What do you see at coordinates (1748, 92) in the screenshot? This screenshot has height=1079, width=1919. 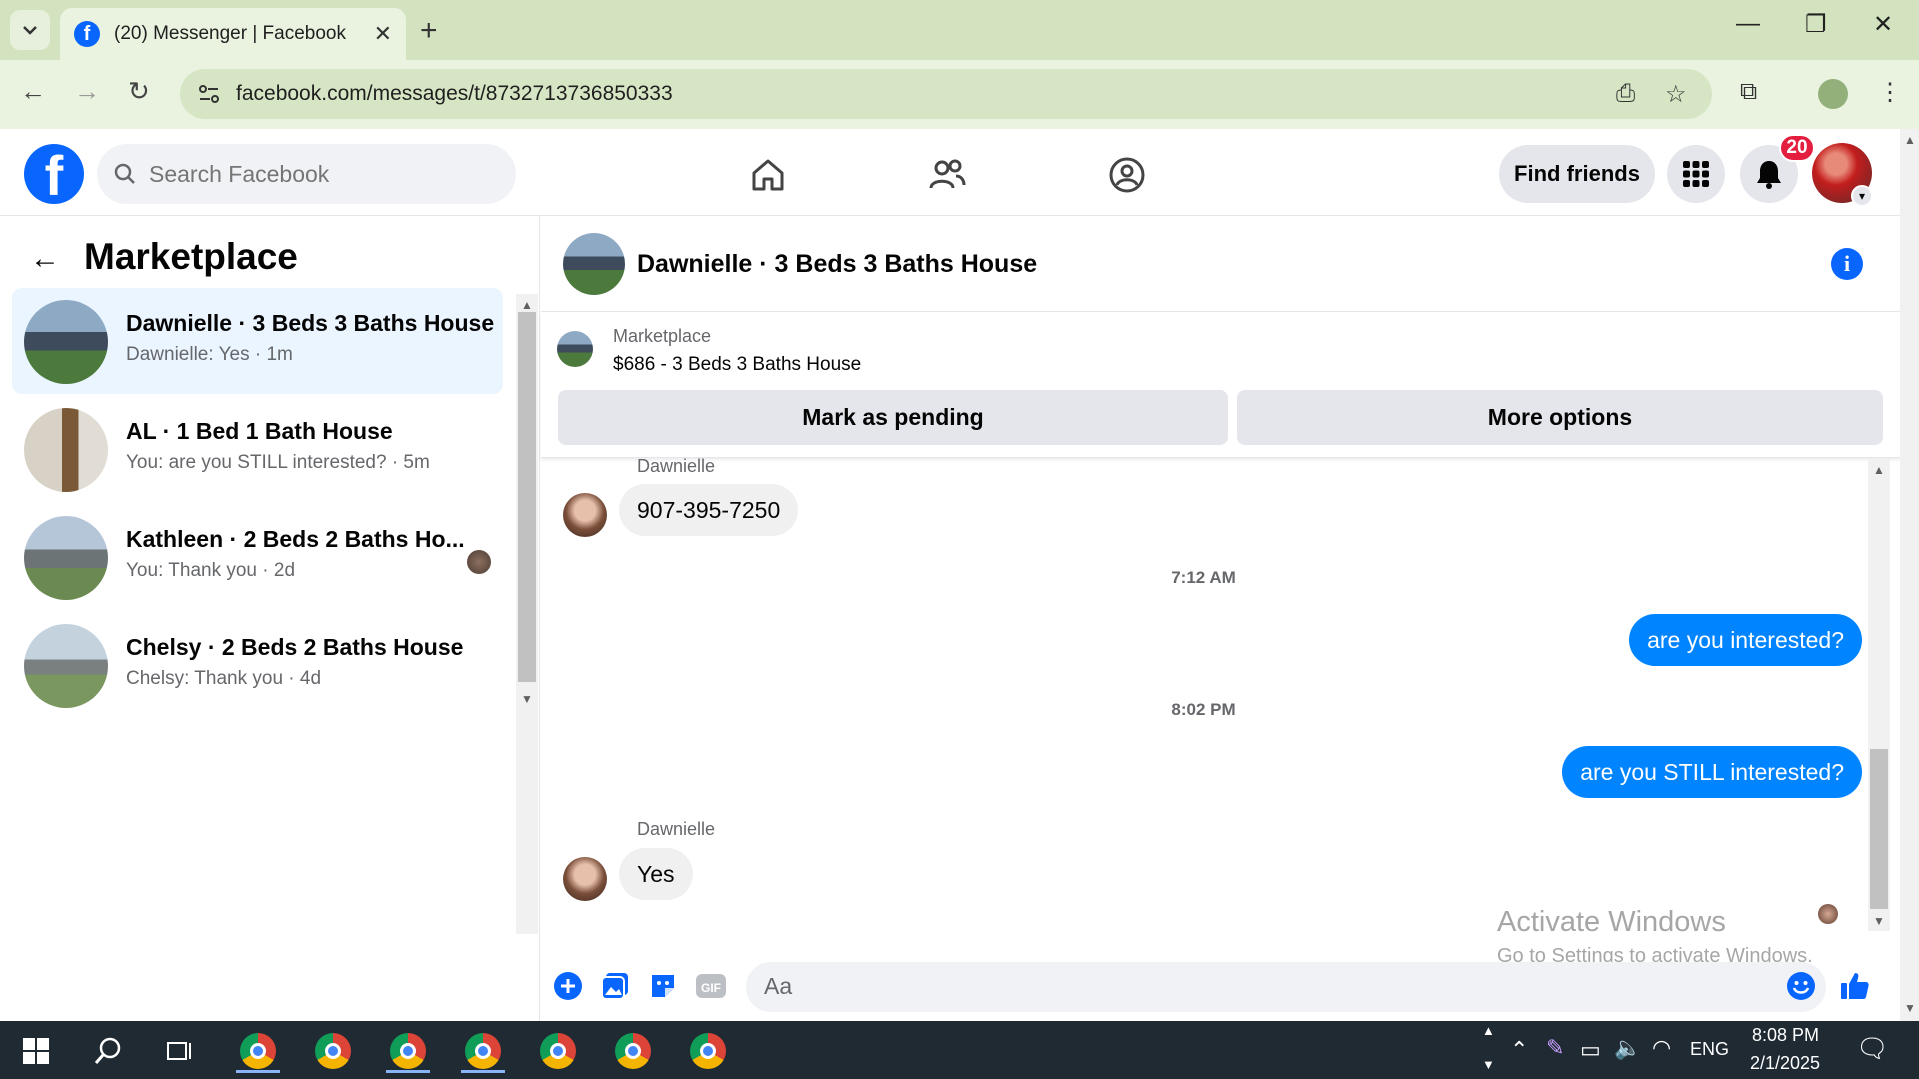 I see `extensions-icon: ⧉` at bounding box center [1748, 92].